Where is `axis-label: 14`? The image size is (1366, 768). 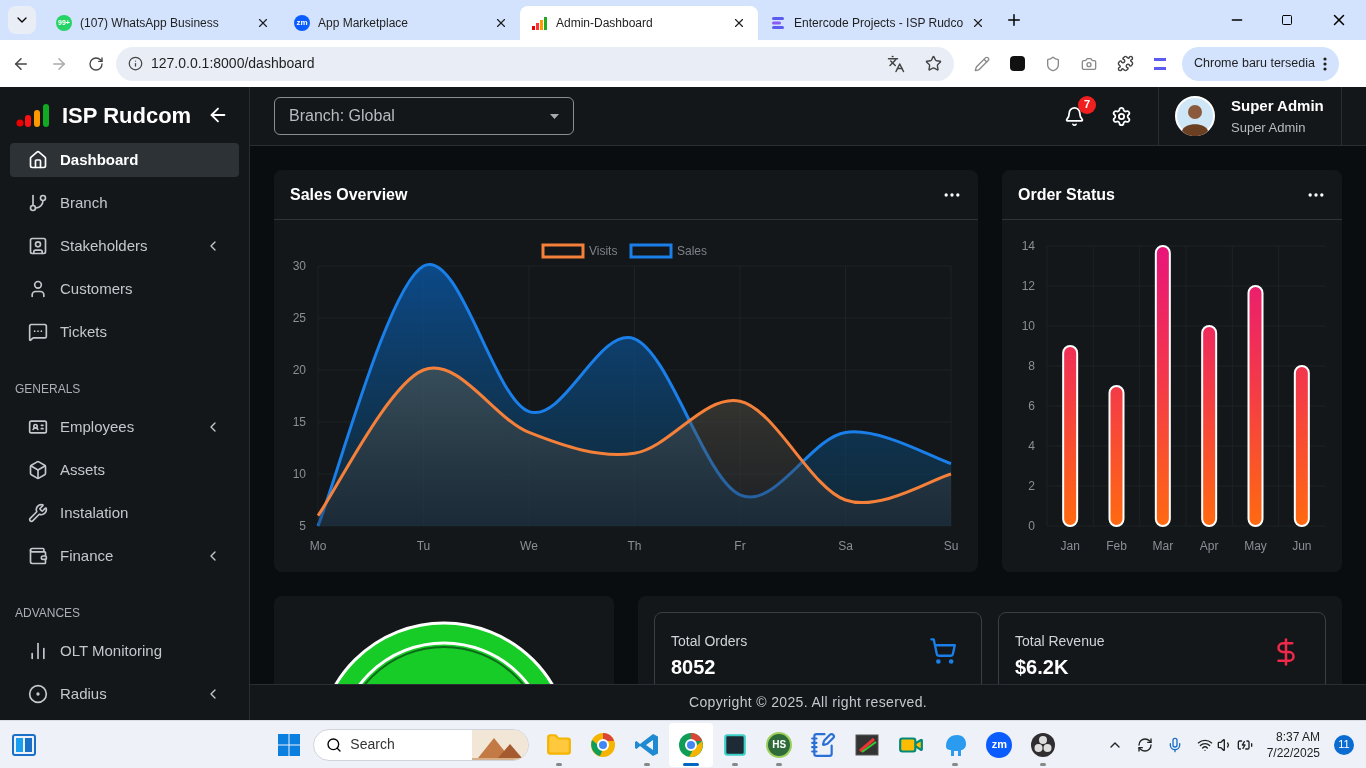
axis-label: 14 is located at coordinates (1028, 246).